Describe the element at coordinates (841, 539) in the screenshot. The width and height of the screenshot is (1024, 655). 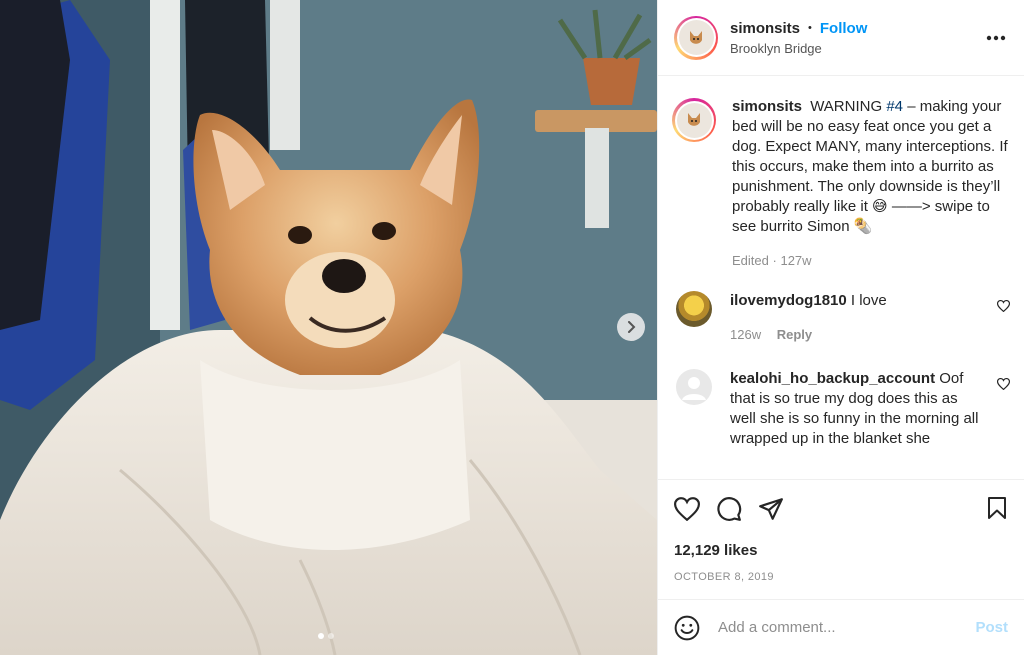
I see `post-actions: 12,129 likes OCTOBER 8, 2019` at that location.